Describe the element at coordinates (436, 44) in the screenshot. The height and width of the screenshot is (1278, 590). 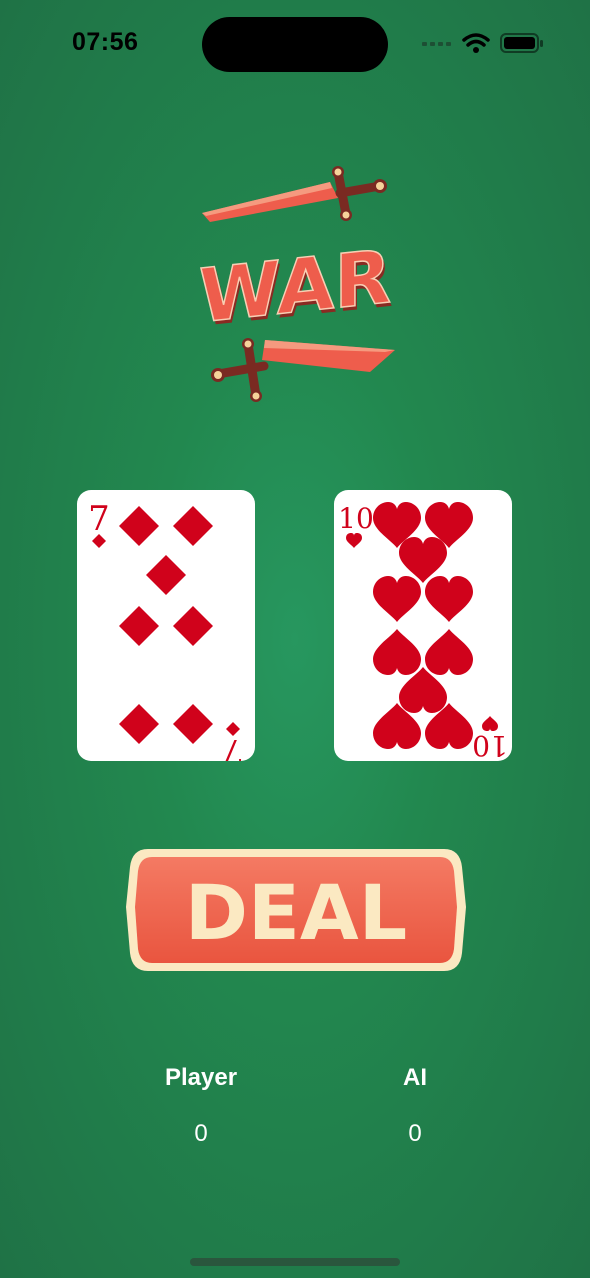
I see `cellular-signal-icon` at that location.